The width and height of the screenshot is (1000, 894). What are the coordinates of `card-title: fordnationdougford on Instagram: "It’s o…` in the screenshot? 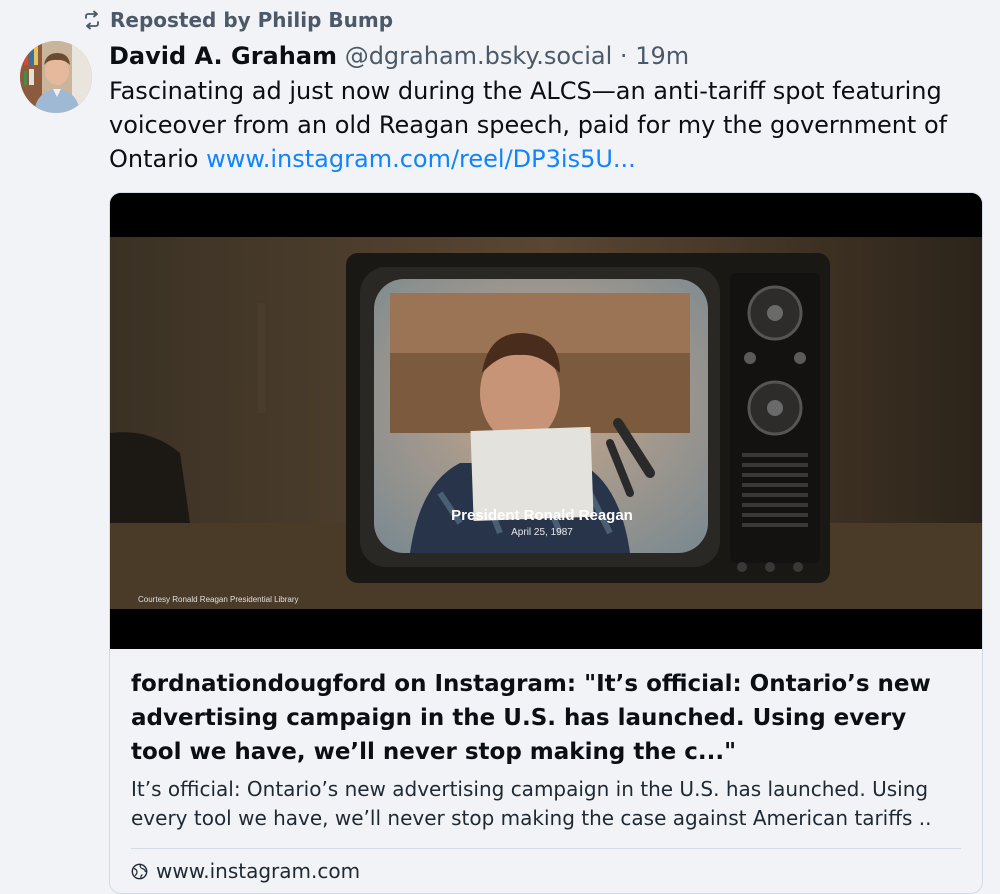 It's located at (531, 718).